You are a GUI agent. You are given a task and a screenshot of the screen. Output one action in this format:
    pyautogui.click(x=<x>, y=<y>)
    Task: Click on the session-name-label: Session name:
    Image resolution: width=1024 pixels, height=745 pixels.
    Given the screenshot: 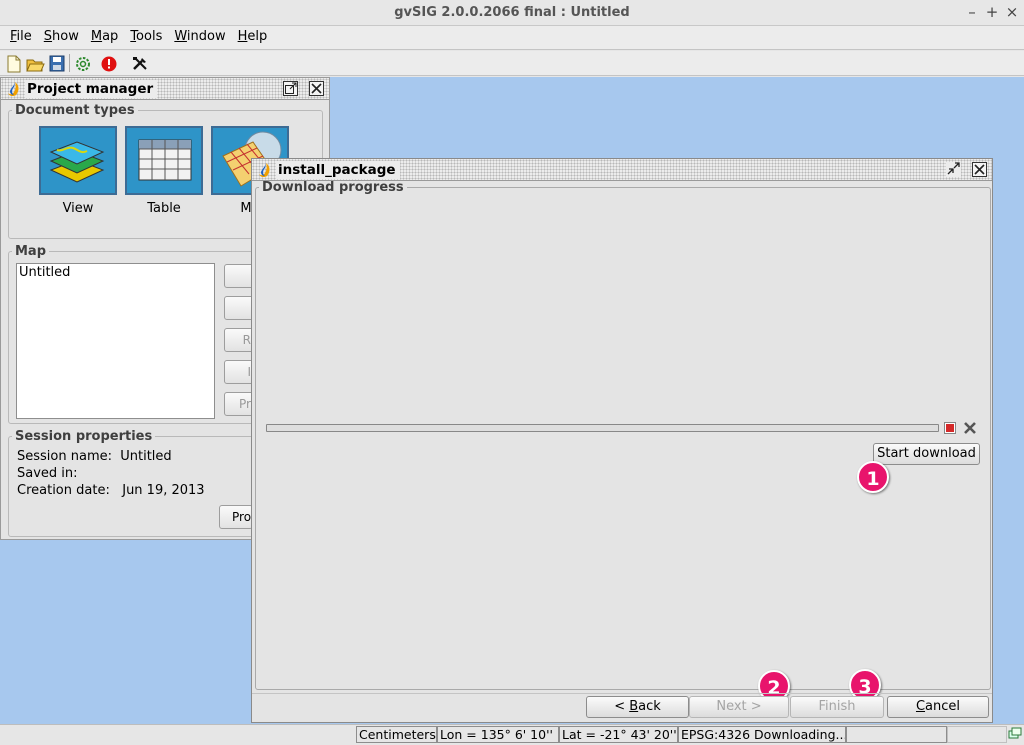 What is the action you would take?
    pyautogui.click(x=64, y=456)
    